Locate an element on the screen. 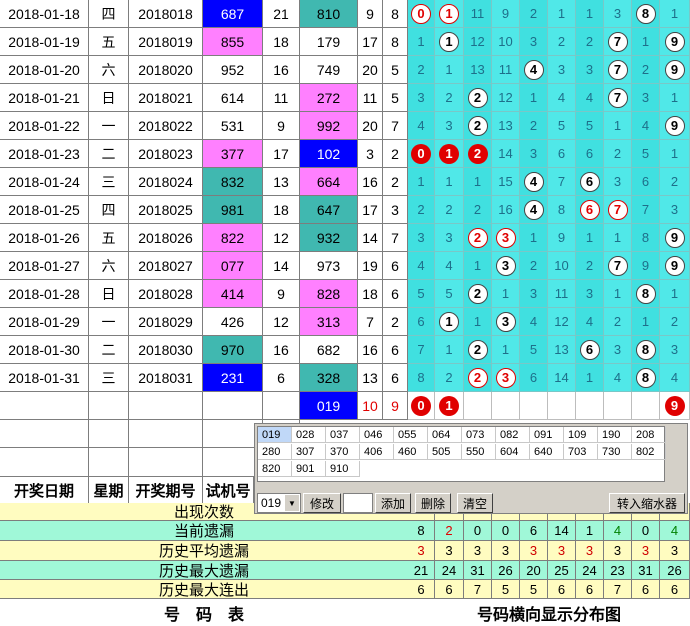 The width and height of the screenshot is (690, 626). digit-cell-4: 3 is located at coordinates (534, 154).